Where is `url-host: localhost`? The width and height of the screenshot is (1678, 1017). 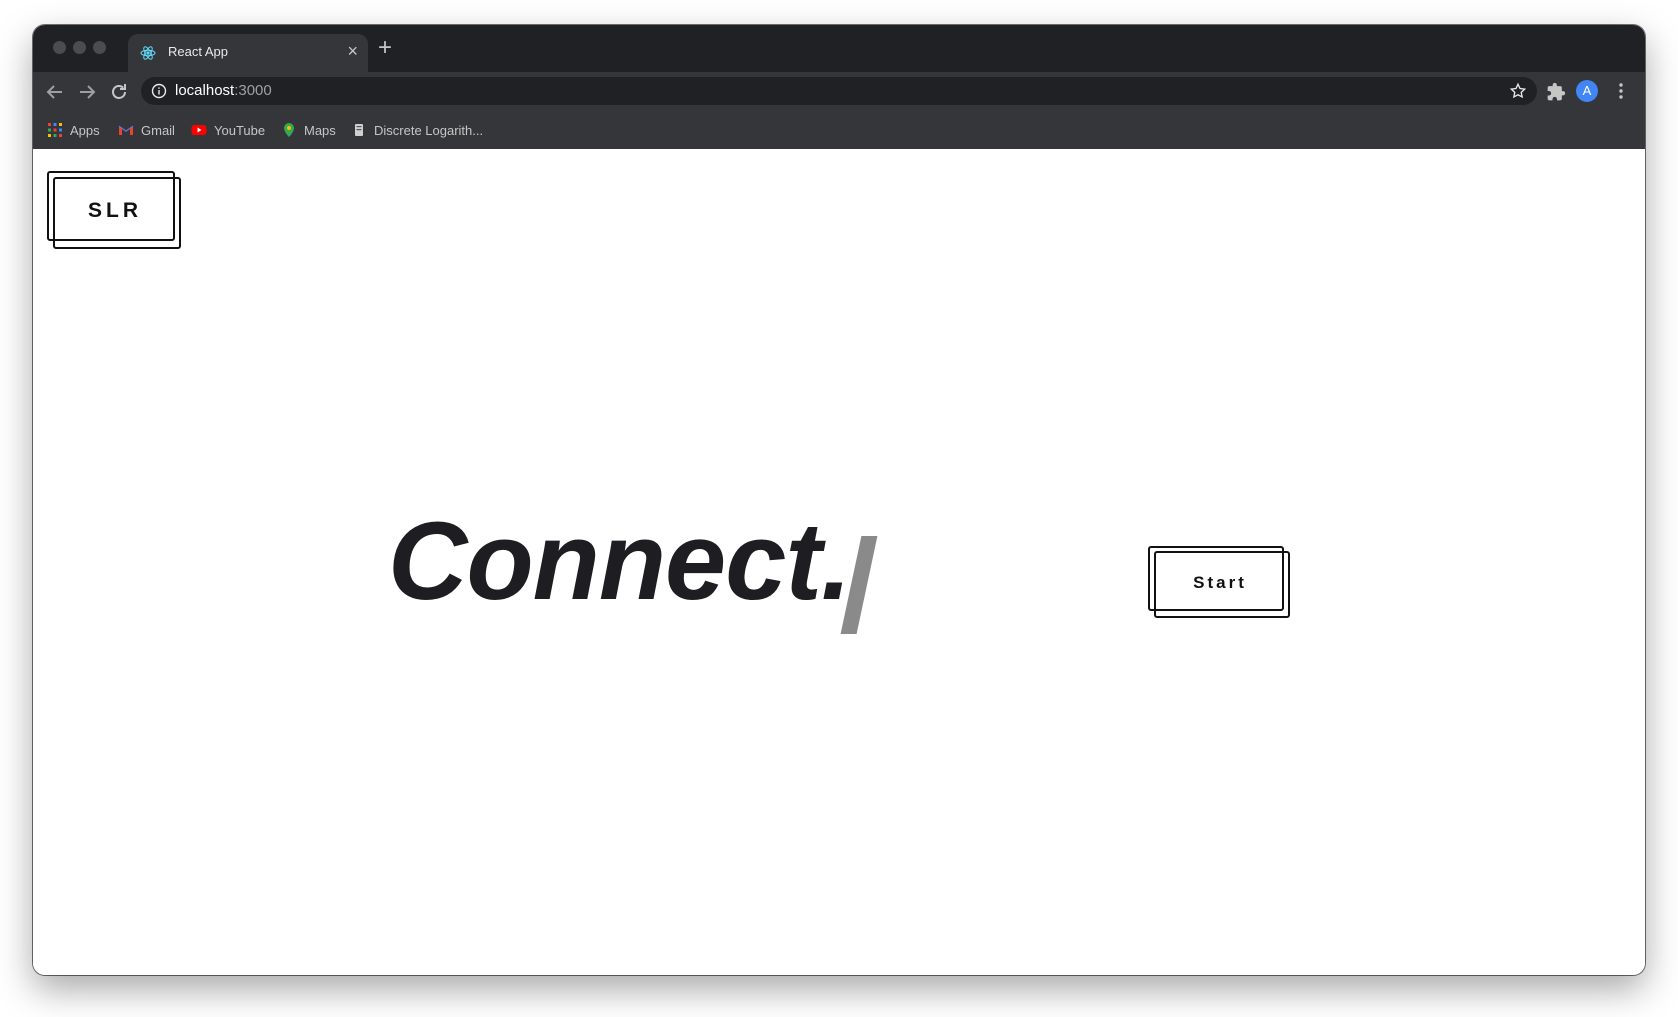 url-host: localhost is located at coordinates (205, 90).